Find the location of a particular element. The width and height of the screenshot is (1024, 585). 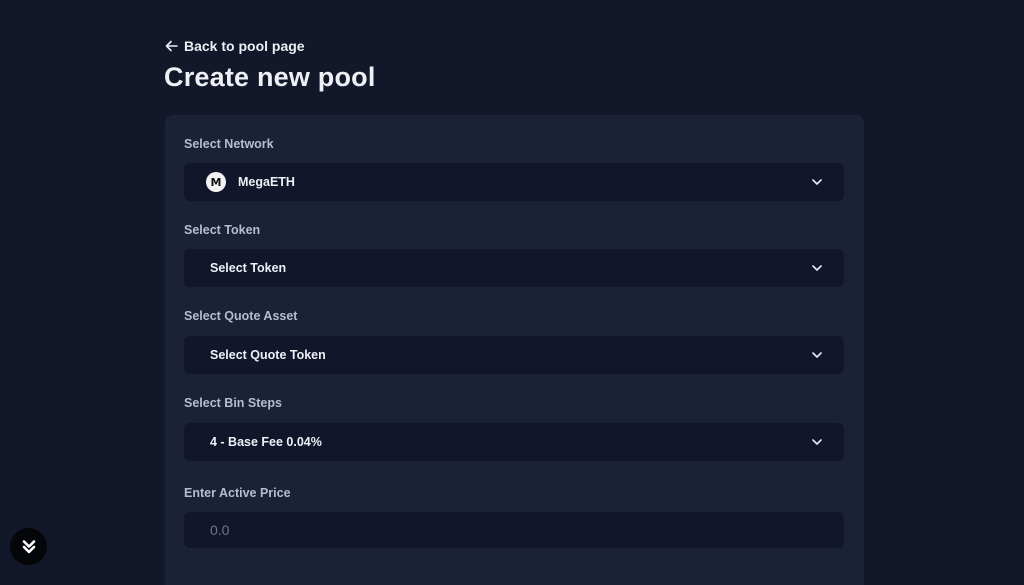

network-label: Select Network is located at coordinates (229, 144).